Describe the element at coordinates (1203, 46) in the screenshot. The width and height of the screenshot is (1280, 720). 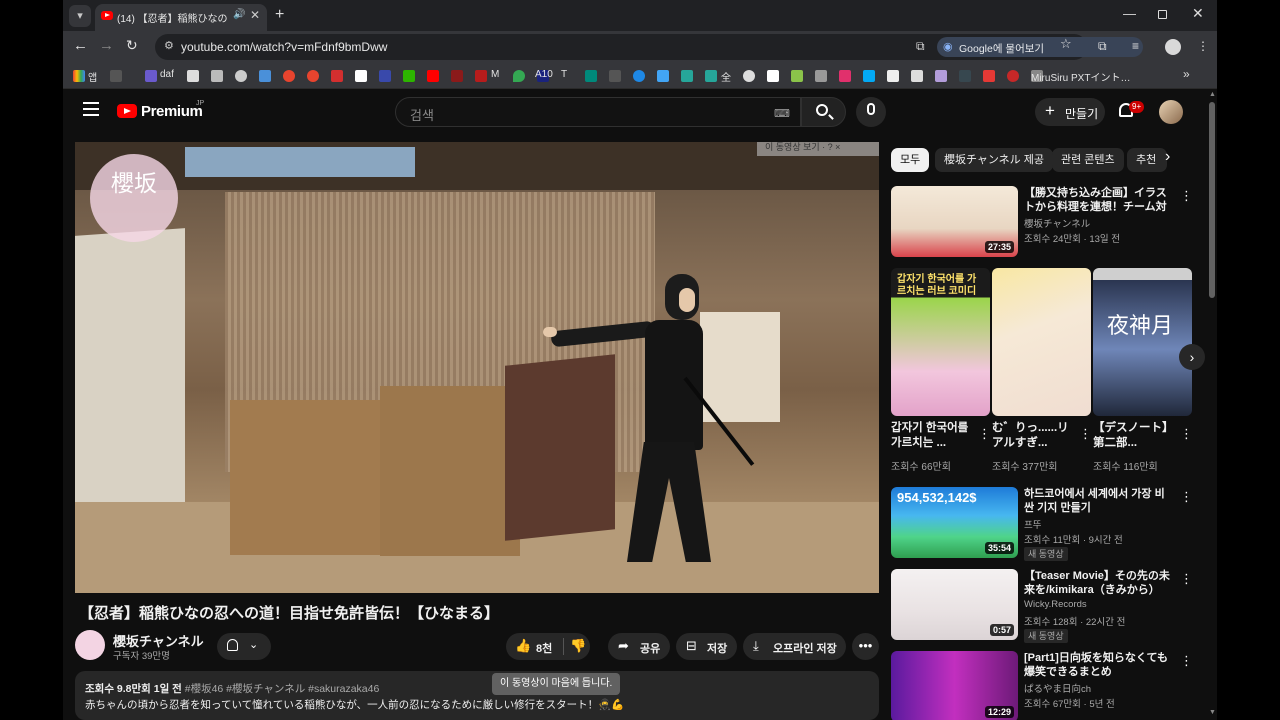
I see `browser-menu-icon: ⋮` at that location.